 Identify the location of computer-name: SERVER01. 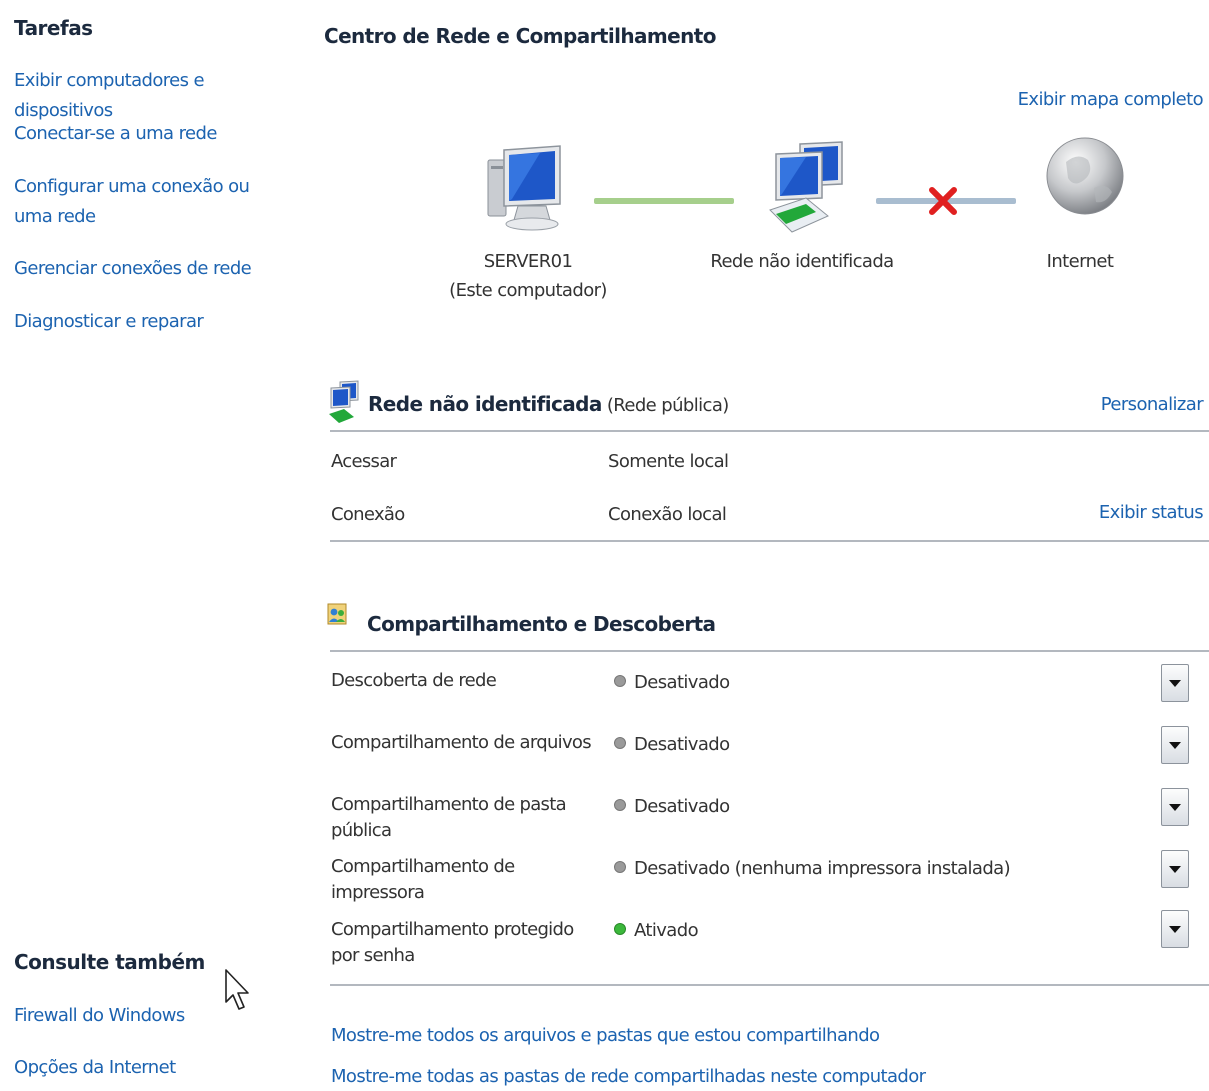
(528, 261).